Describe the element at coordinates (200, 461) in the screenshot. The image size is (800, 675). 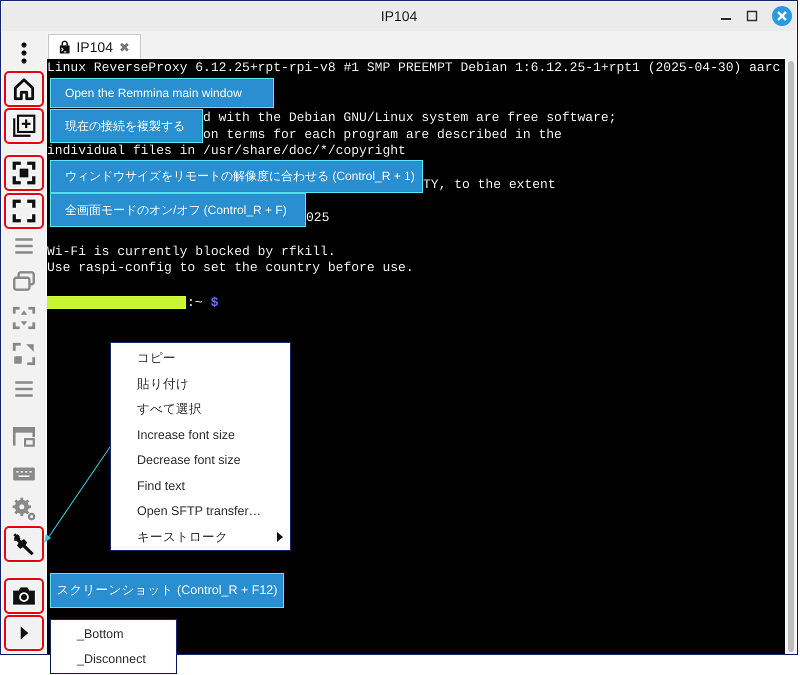
I see `menu-item: Decrease font size` at that location.